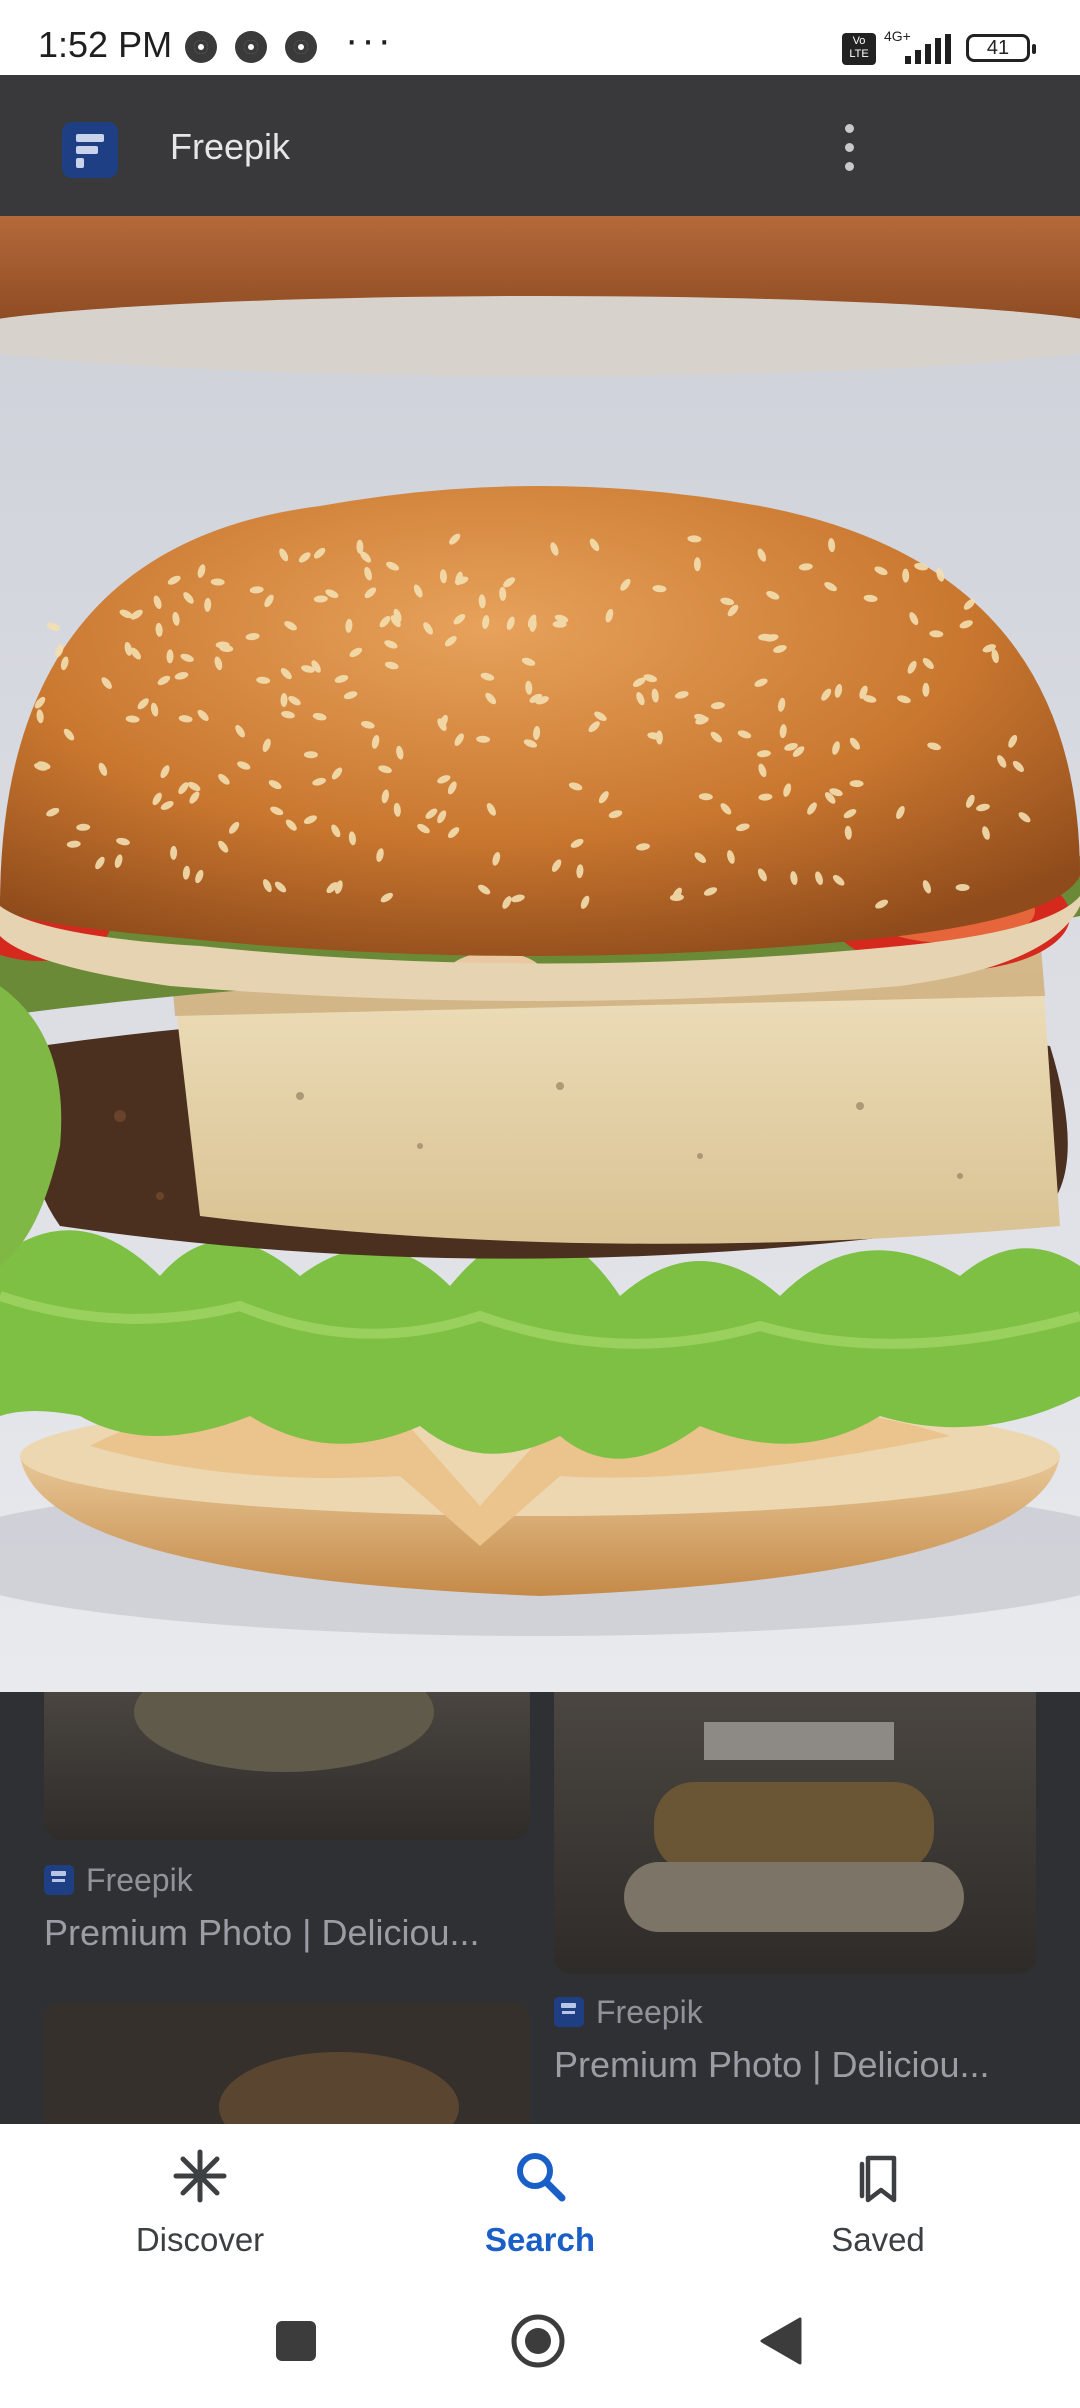 The image size is (1080, 2408). What do you see at coordinates (540, 145) in the screenshot?
I see `image-viewer-header` at bounding box center [540, 145].